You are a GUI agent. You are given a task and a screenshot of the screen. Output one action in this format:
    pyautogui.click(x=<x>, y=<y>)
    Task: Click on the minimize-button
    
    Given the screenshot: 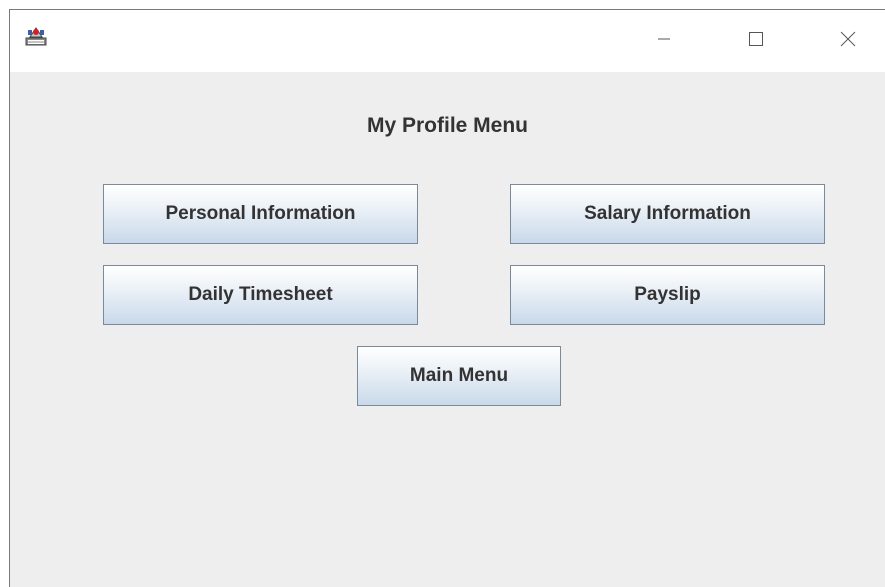 What is the action you would take?
    pyautogui.click(x=664, y=41)
    